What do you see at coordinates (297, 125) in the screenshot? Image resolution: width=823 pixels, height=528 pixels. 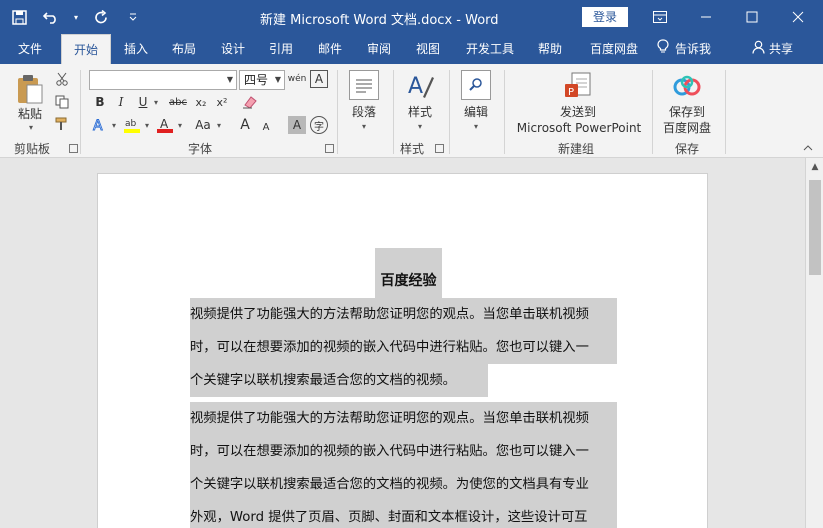 I see `character-shading-button: A` at bounding box center [297, 125].